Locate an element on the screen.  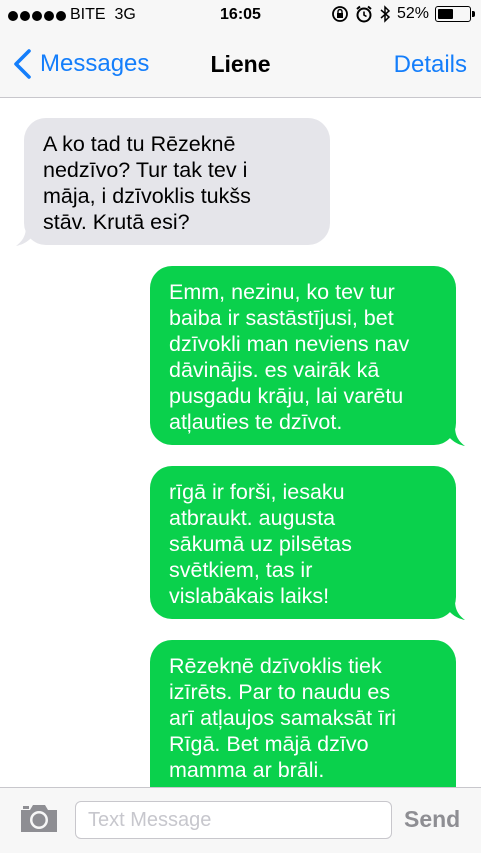
back-button-label: Messages is located at coordinates (95, 63).